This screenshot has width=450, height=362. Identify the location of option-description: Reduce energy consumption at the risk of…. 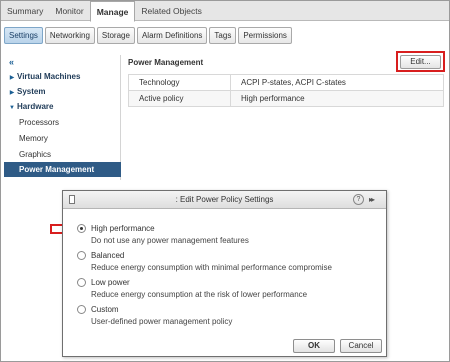
(199, 294).